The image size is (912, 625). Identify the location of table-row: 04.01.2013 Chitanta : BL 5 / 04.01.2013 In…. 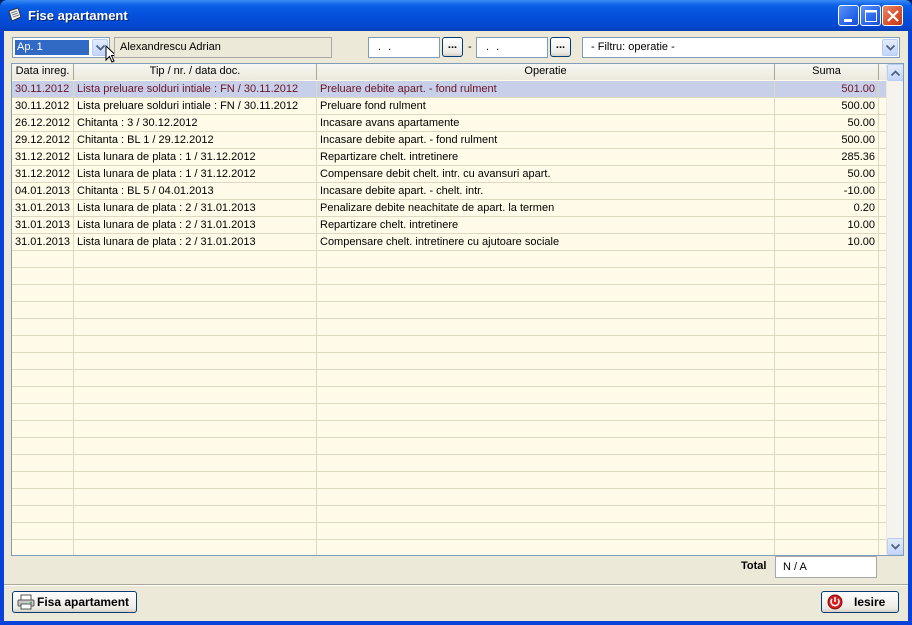
(449, 191).